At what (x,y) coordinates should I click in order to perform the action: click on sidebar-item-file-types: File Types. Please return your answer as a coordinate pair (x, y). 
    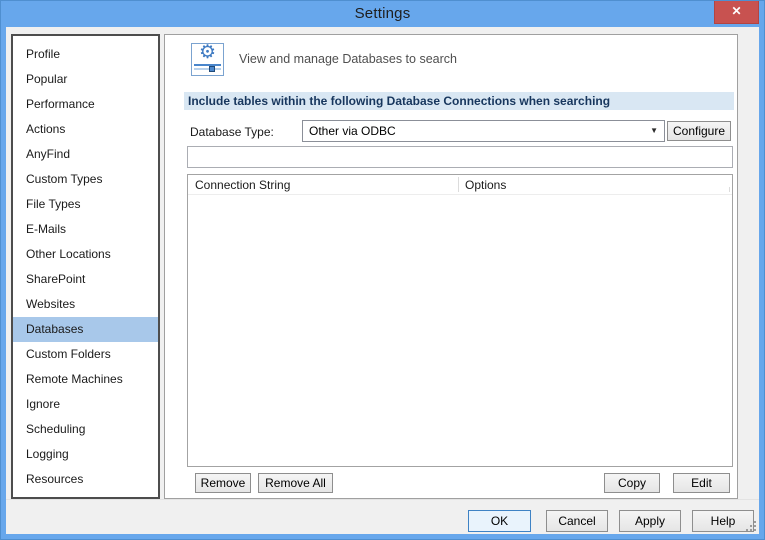
    Looking at the image, I should click on (85, 204).